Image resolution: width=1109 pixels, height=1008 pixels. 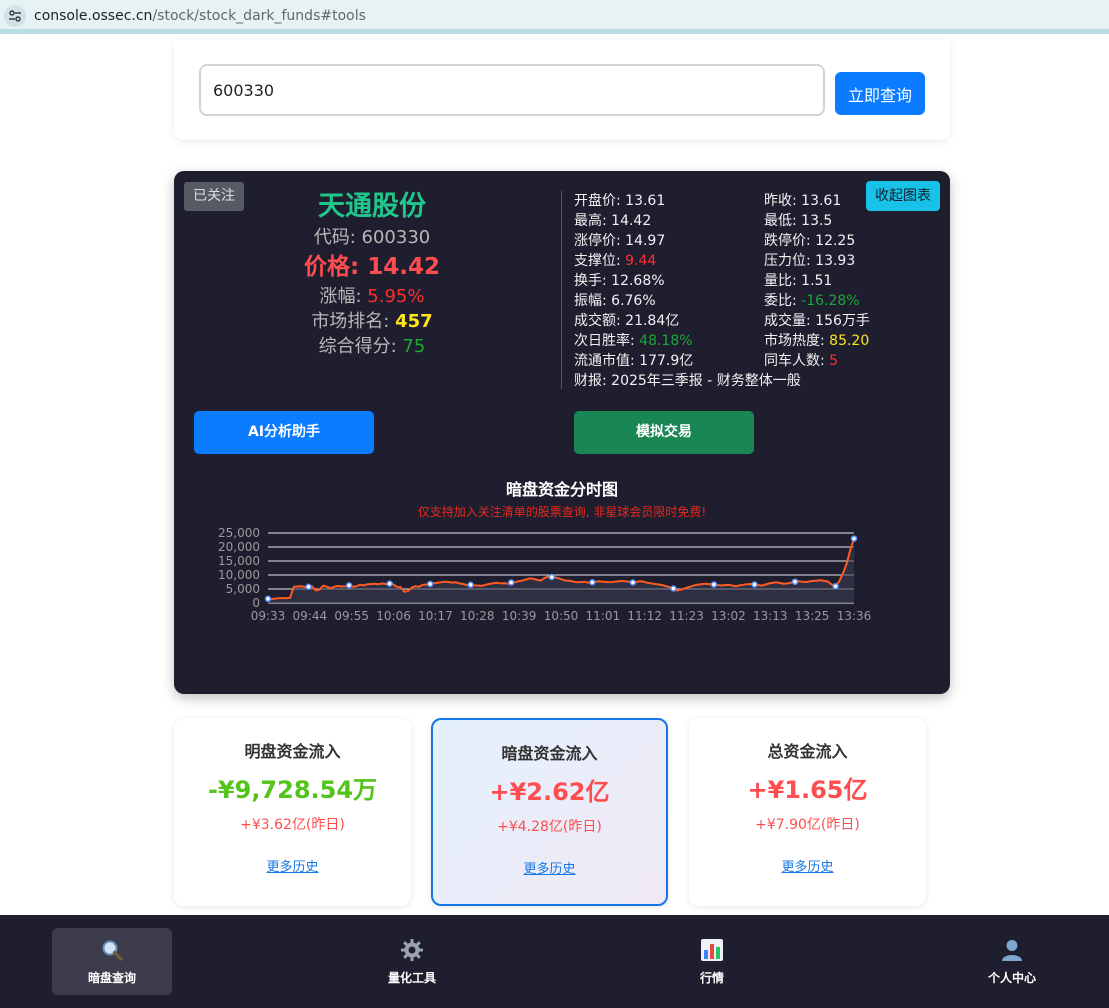 What do you see at coordinates (284, 432) in the screenshot?
I see `ai-assistant-button: AI分析助手` at bounding box center [284, 432].